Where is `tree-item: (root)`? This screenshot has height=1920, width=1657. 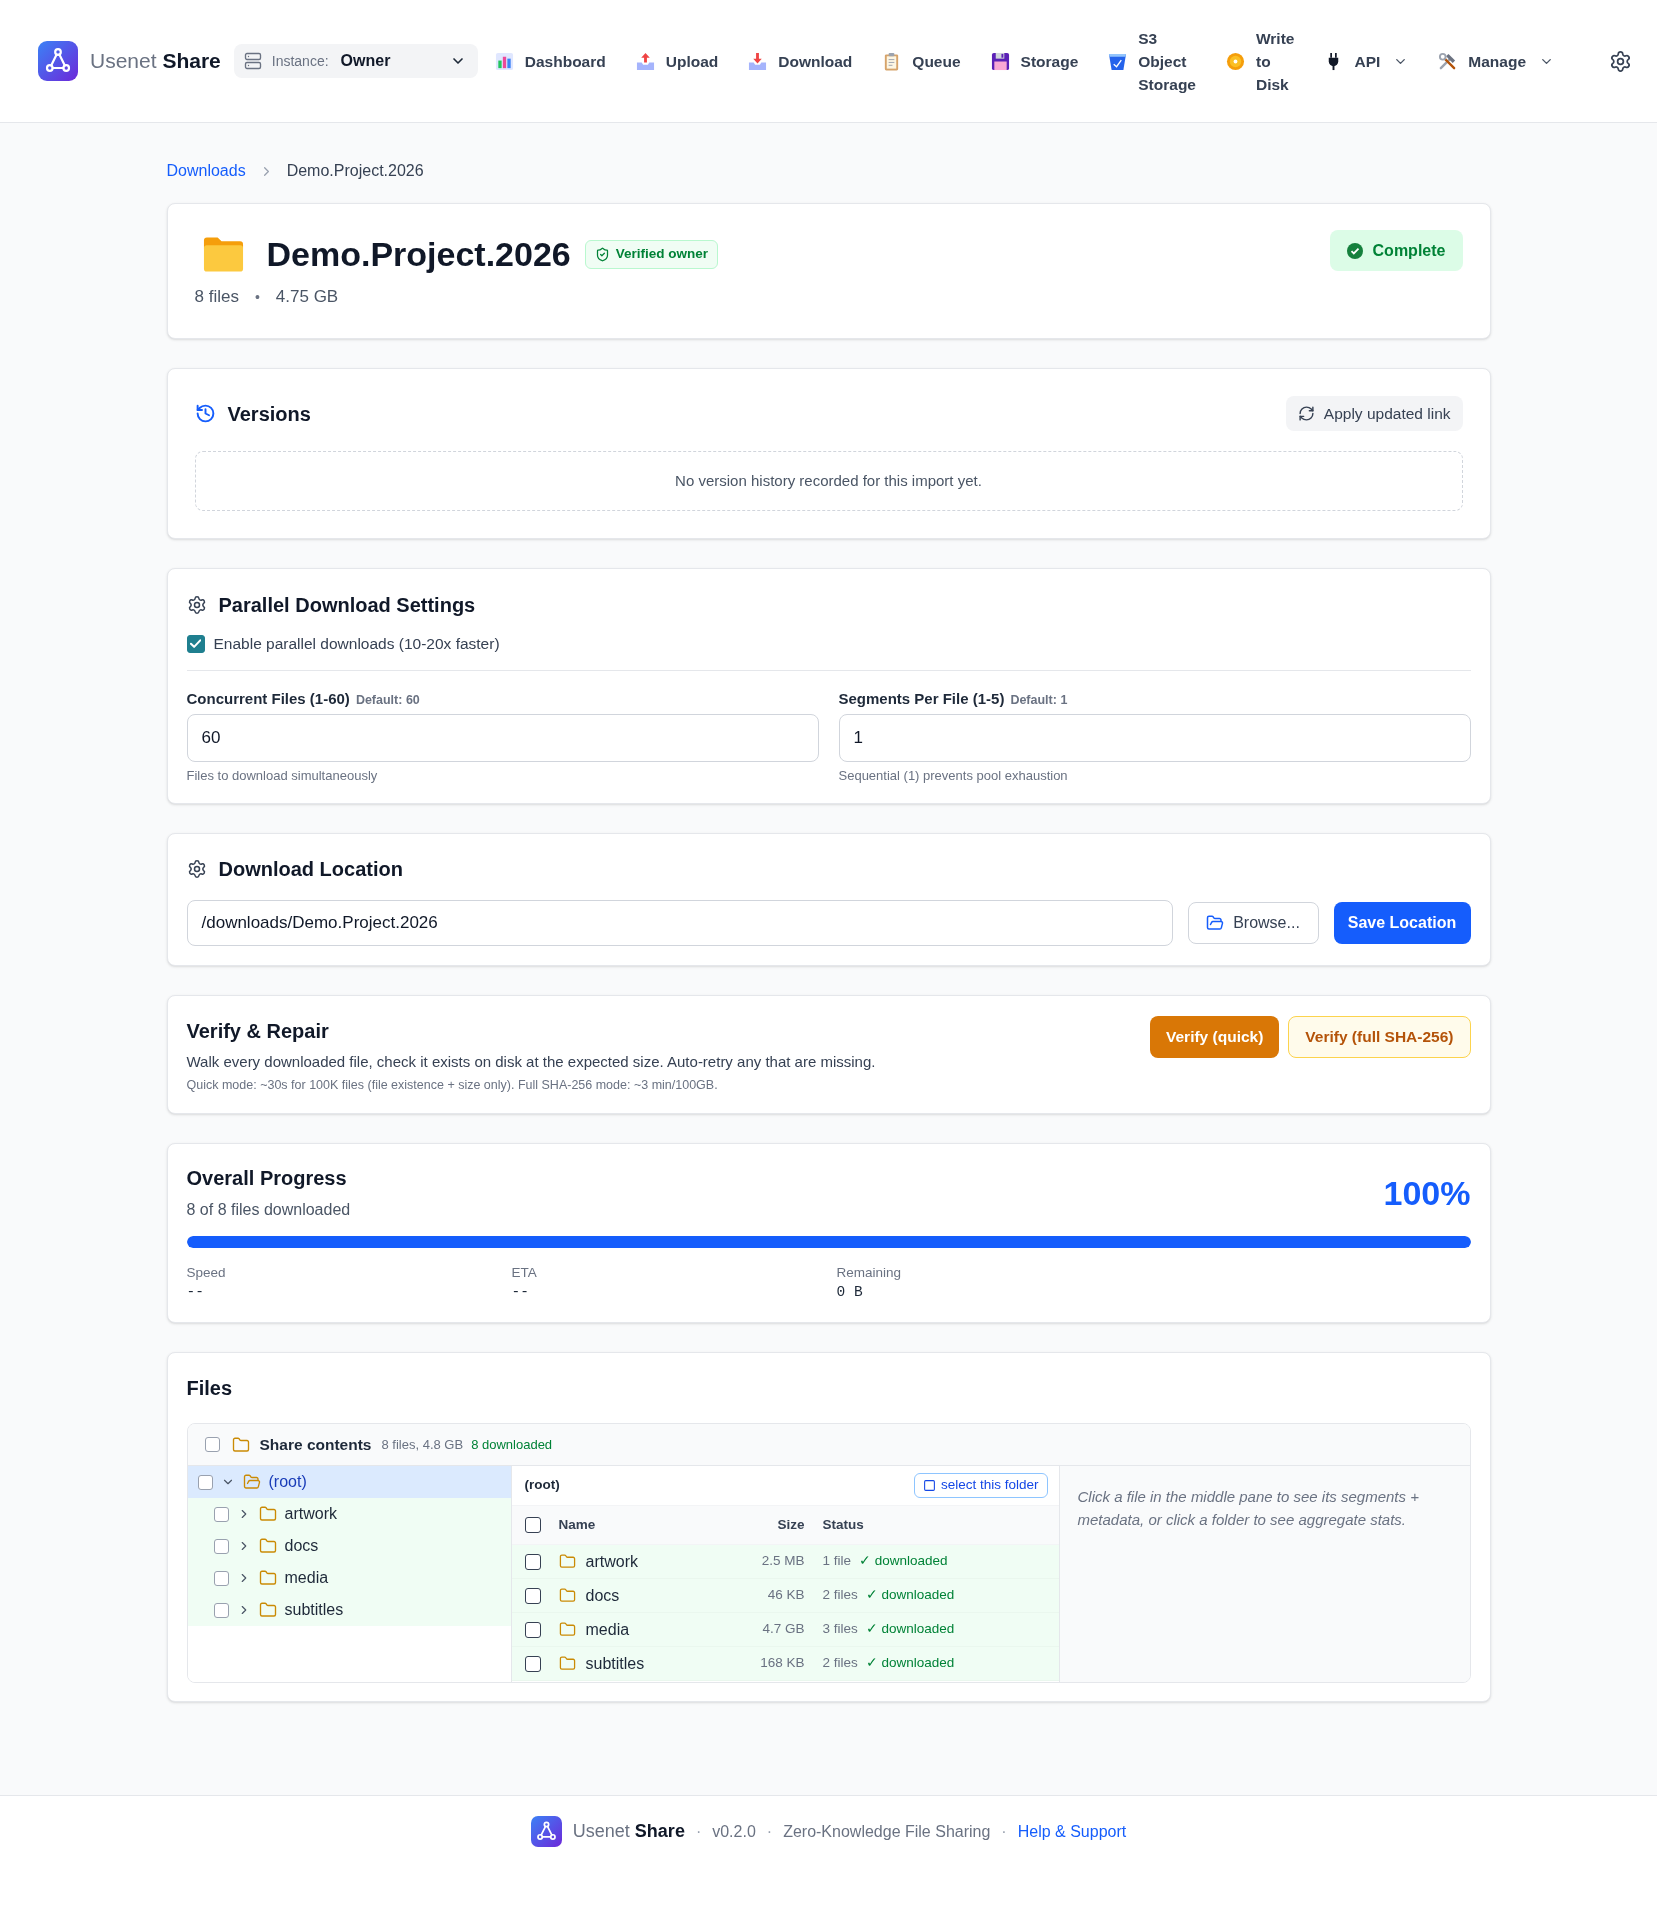
tree-item: (root) is located at coordinates (349, 1482).